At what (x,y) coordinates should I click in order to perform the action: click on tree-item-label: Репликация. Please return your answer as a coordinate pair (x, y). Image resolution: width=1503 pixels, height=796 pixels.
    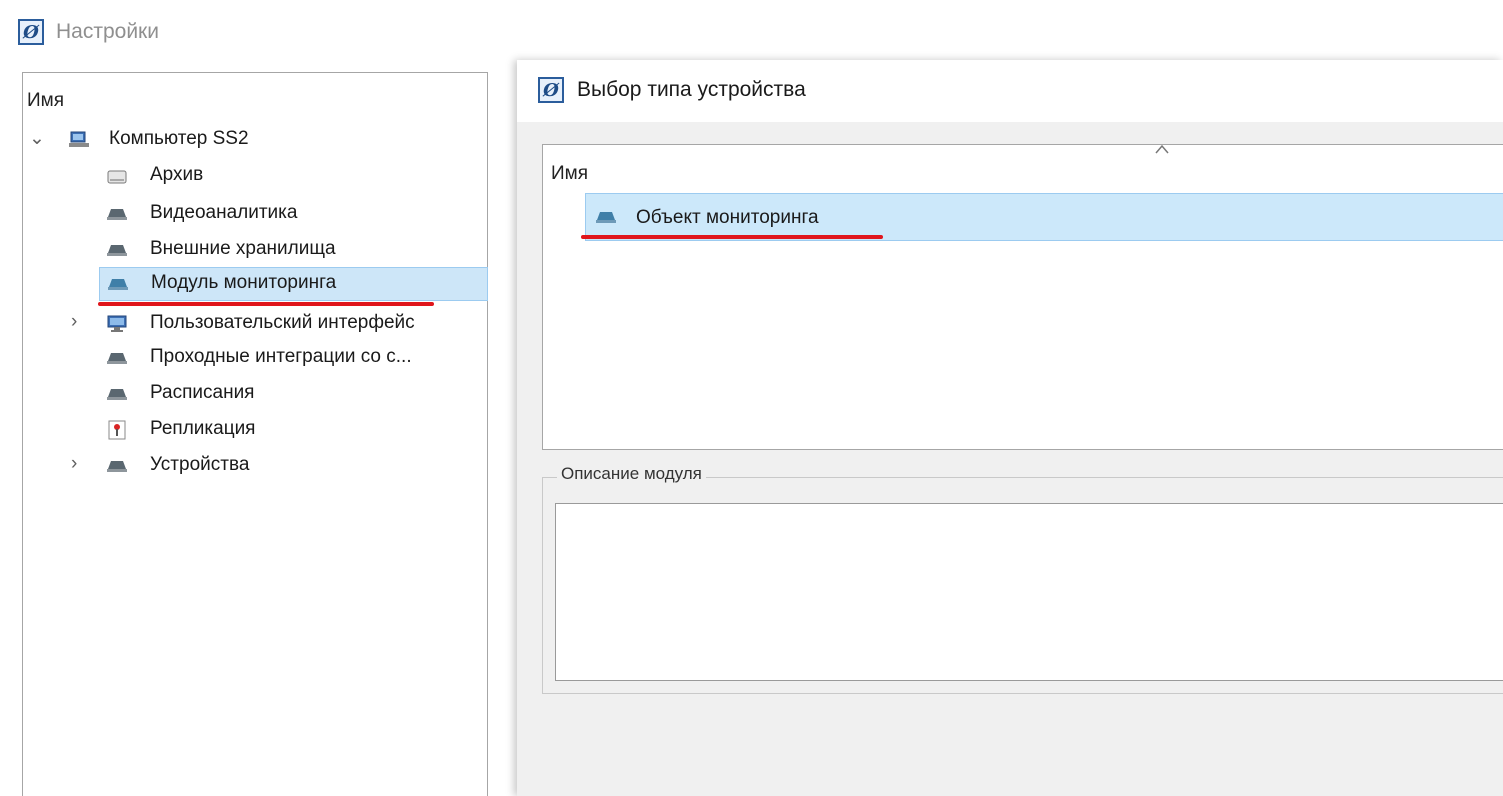
    Looking at the image, I should click on (203, 428).